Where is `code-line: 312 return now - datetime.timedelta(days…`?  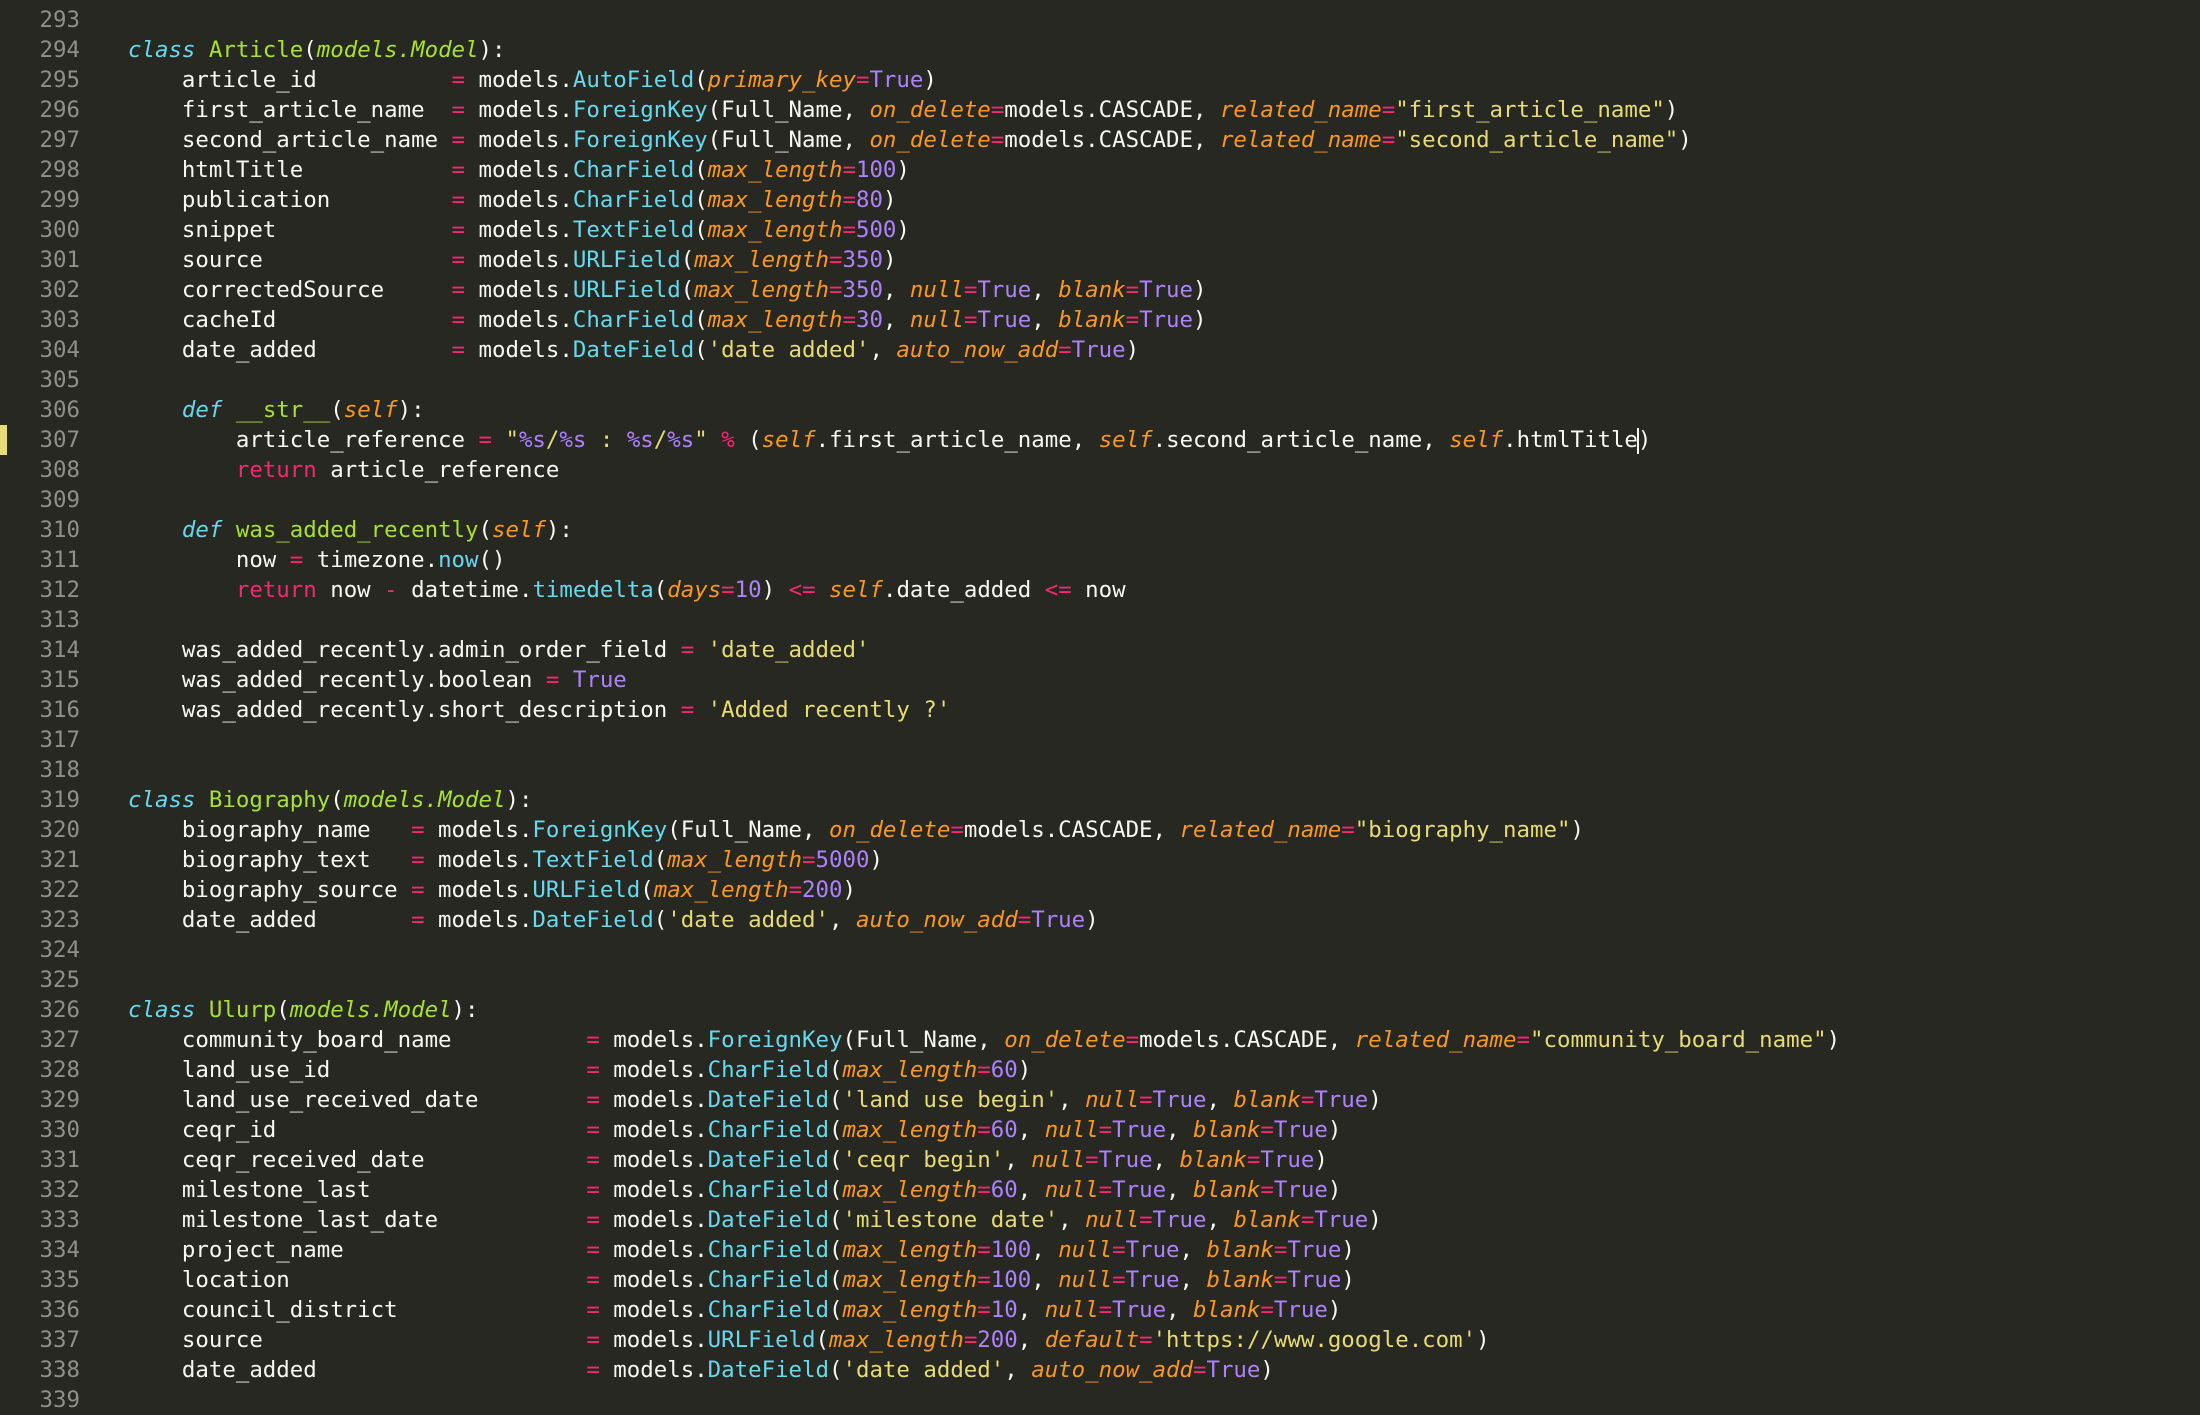
code-line: 312 return now - datetime.timedelta(days… is located at coordinates (1100, 590).